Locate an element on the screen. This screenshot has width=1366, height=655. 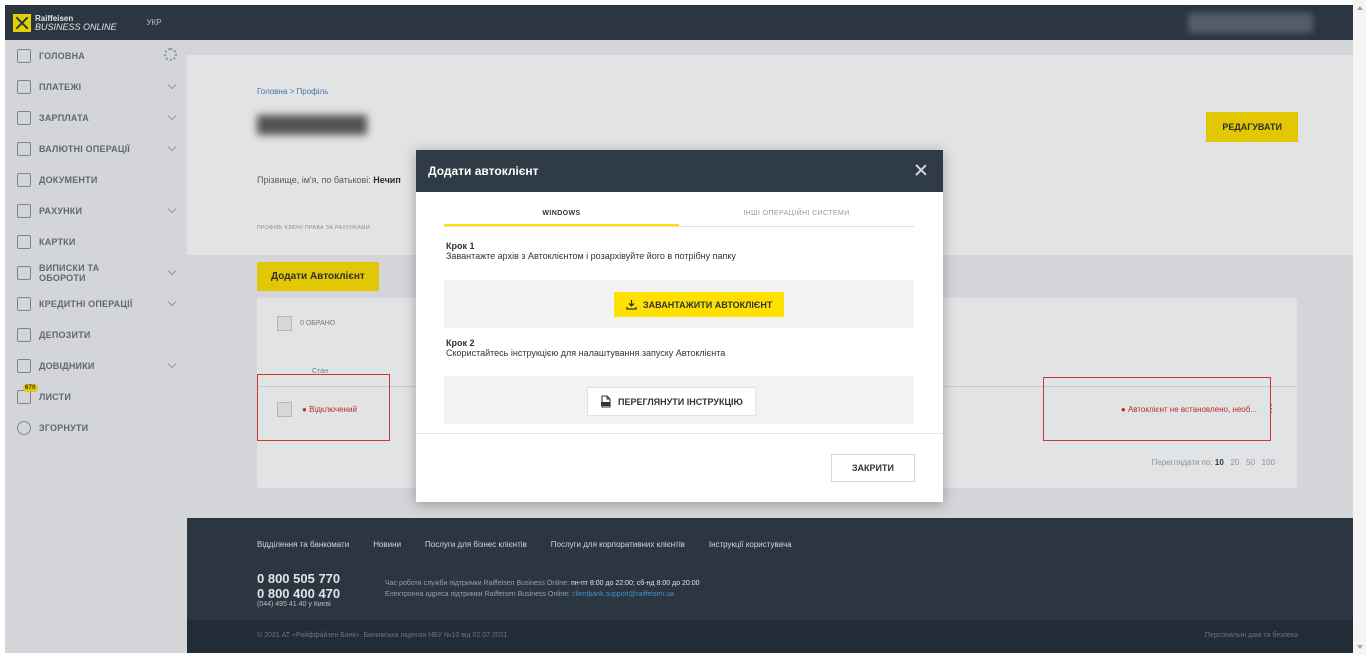
instruction-box: ПЕРЕГЛЯНУТИ ІНСТРУКЦІЮ is located at coordinates (679, 400).